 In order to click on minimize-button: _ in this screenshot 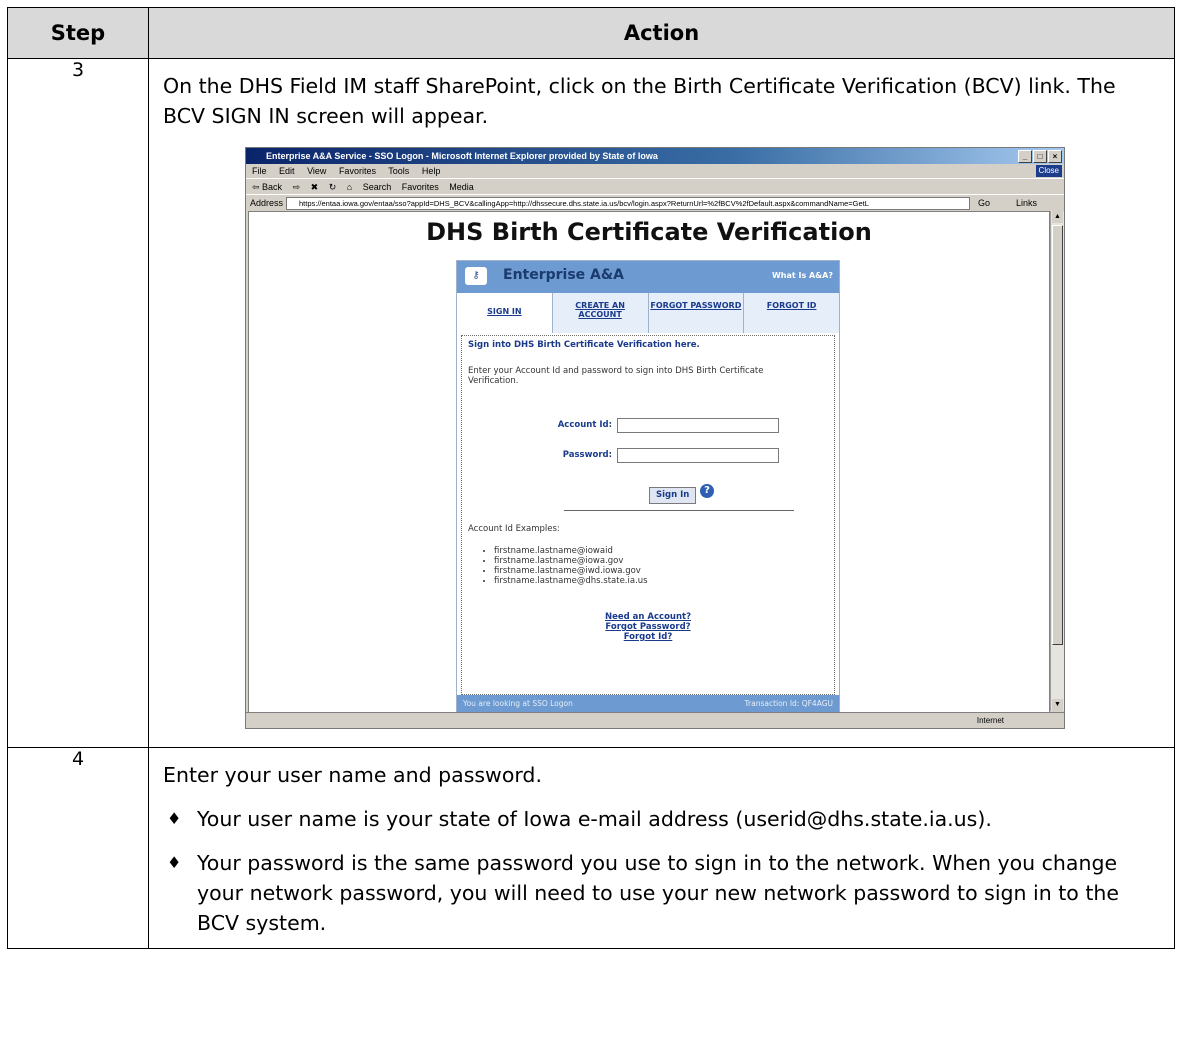, I will do `click(1025, 156)`.